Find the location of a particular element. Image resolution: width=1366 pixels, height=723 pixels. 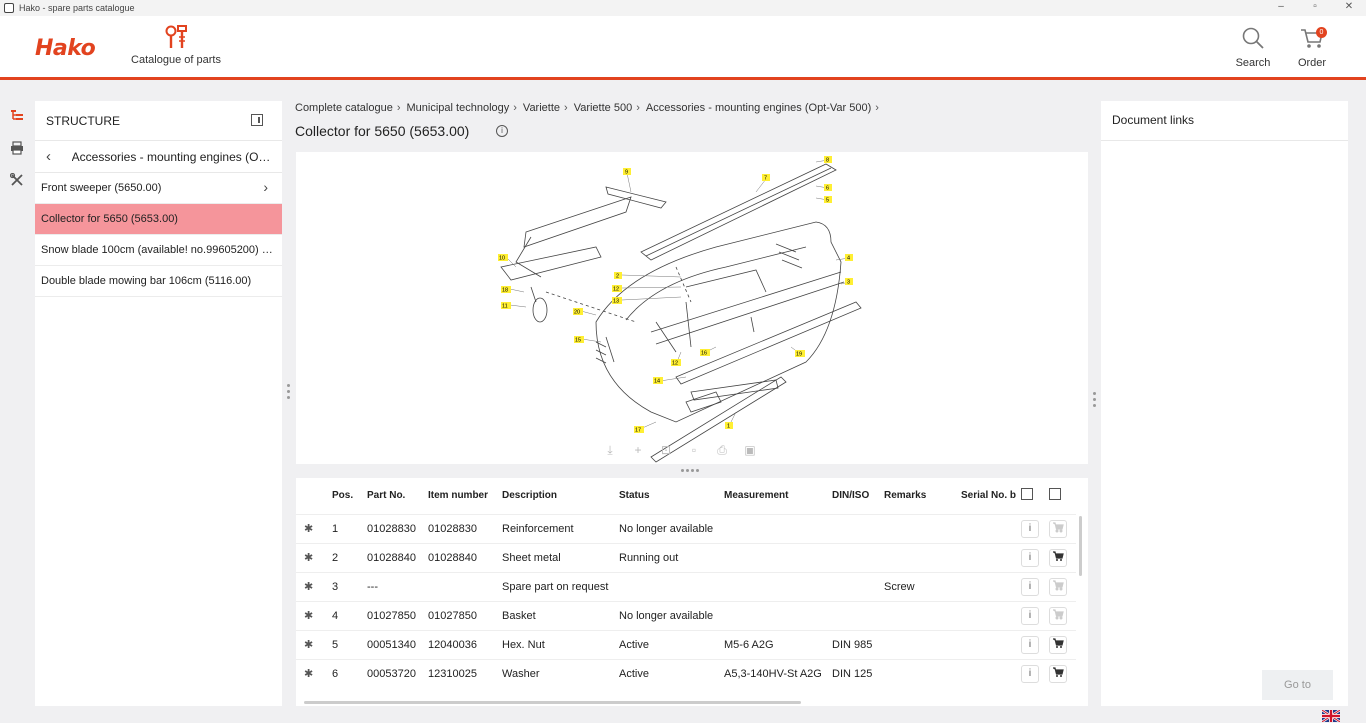

zoom-out-icon: ▫ is located at coordinates (694, 450).